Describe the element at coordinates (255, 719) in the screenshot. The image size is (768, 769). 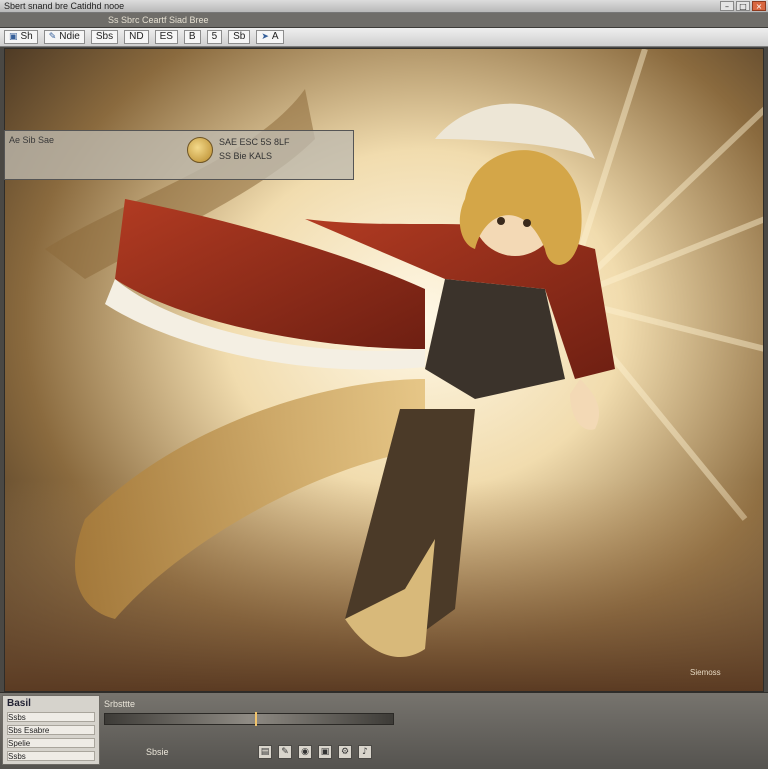
I see `timeline-scrubber` at that location.